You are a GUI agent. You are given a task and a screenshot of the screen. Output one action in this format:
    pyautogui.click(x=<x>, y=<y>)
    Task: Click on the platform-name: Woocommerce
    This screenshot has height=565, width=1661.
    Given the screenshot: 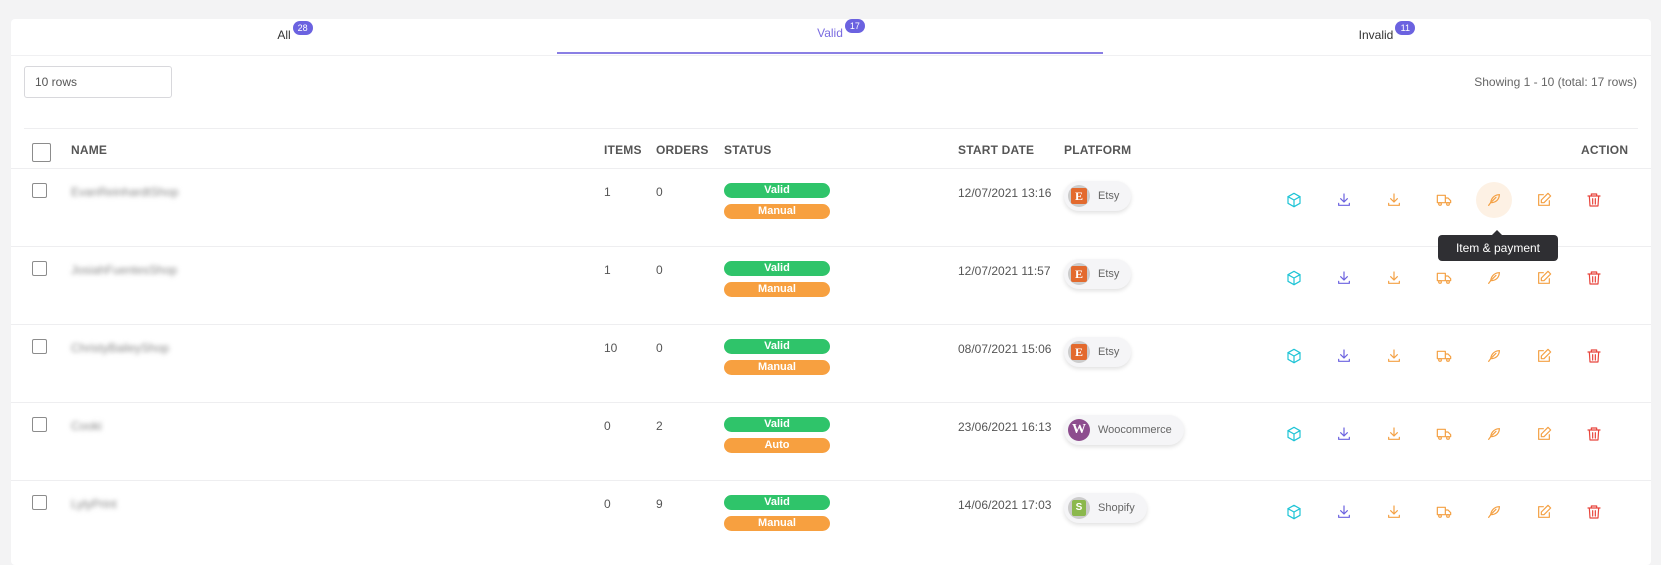 What is the action you would take?
    pyautogui.click(x=1135, y=430)
    